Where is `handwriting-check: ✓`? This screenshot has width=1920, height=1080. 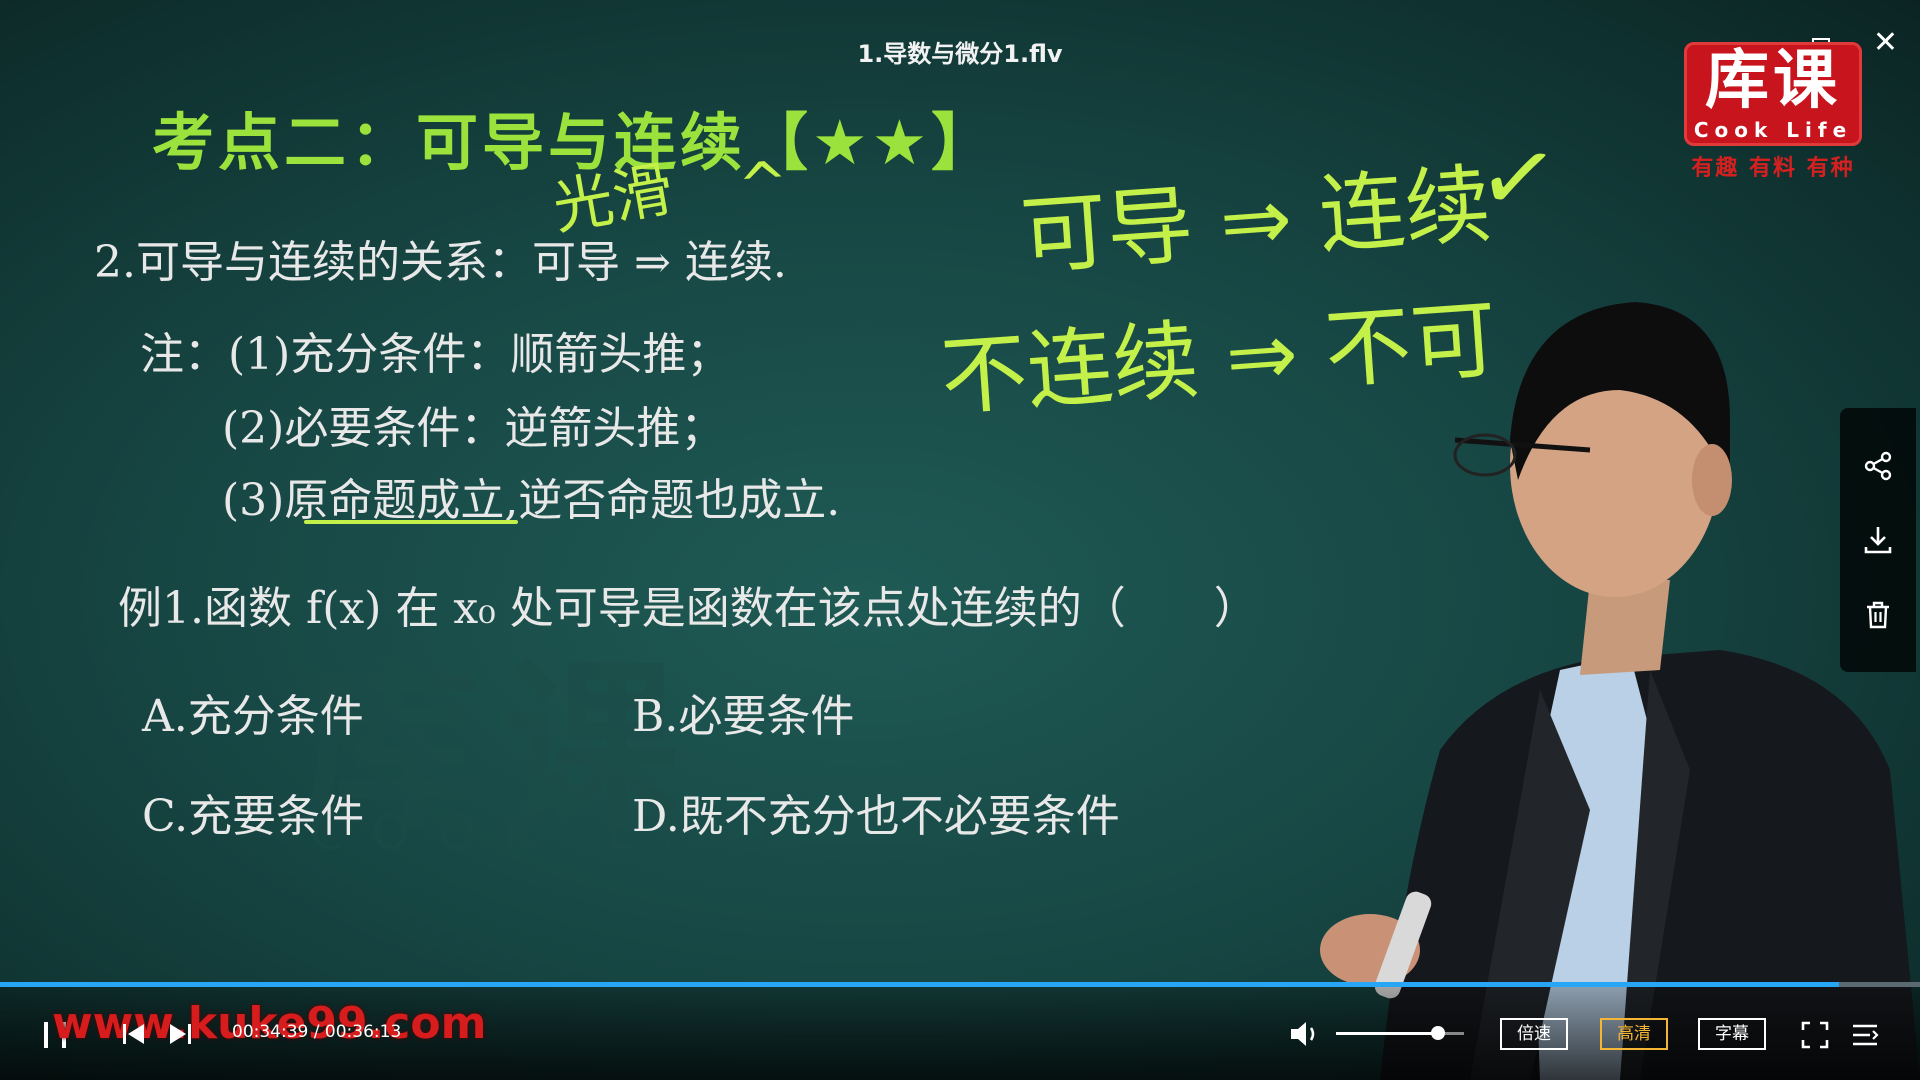 handwriting-check: ✓ is located at coordinates (1518, 178).